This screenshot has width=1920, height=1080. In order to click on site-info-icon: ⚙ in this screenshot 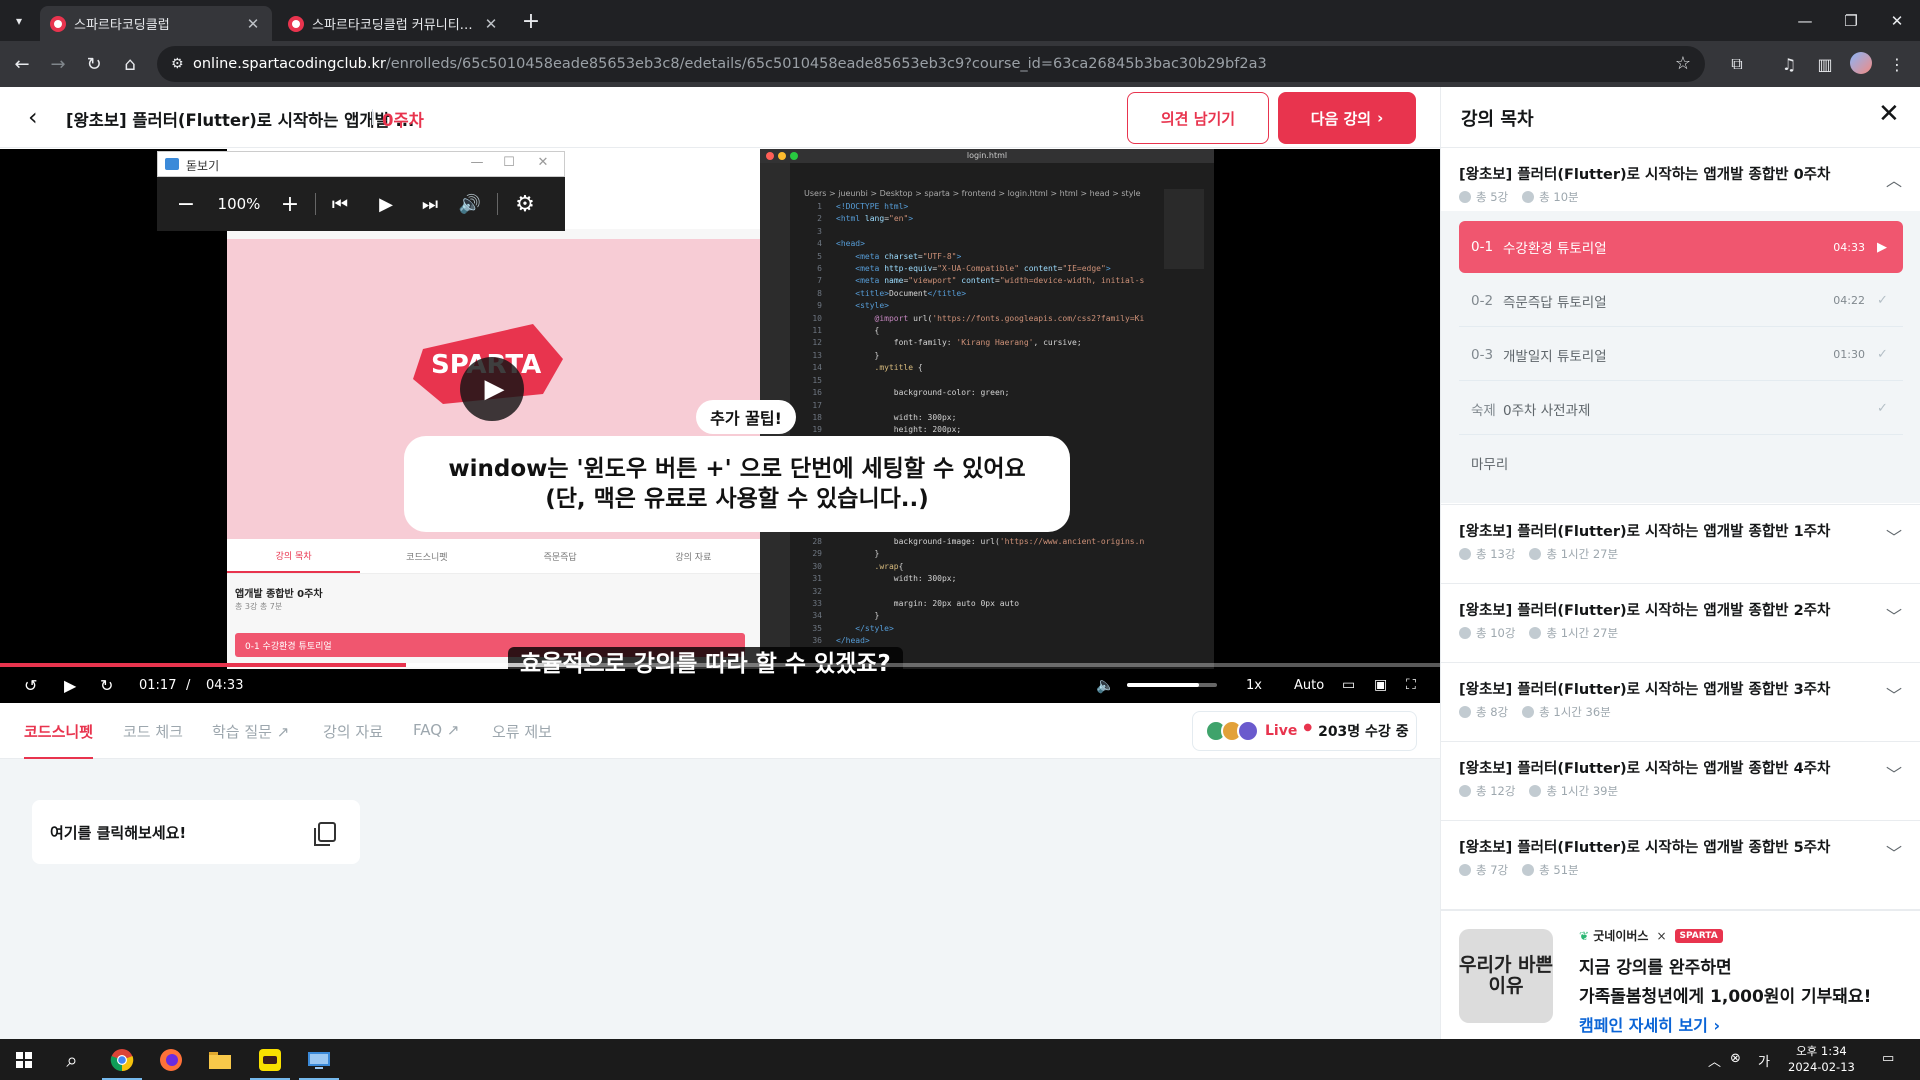, I will do `click(182, 64)`.